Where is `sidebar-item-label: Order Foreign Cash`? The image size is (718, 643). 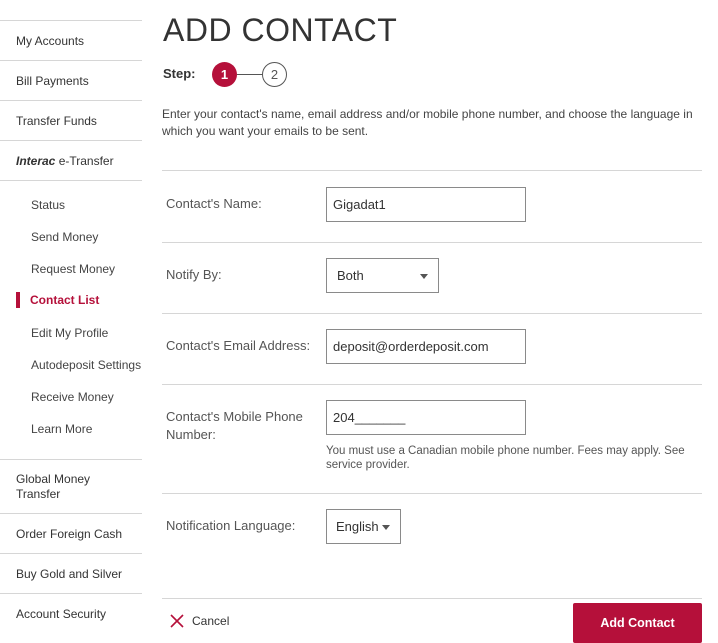 sidebar-item-label: Order Foreign Cash is located at coordinates (69, 533).